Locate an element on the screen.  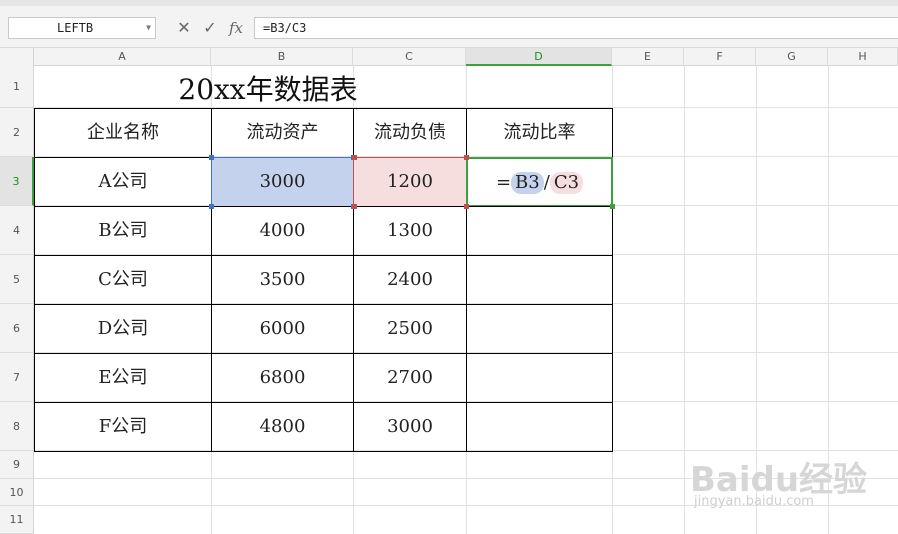
column-header-a: A is located at coordinates (122, 57).